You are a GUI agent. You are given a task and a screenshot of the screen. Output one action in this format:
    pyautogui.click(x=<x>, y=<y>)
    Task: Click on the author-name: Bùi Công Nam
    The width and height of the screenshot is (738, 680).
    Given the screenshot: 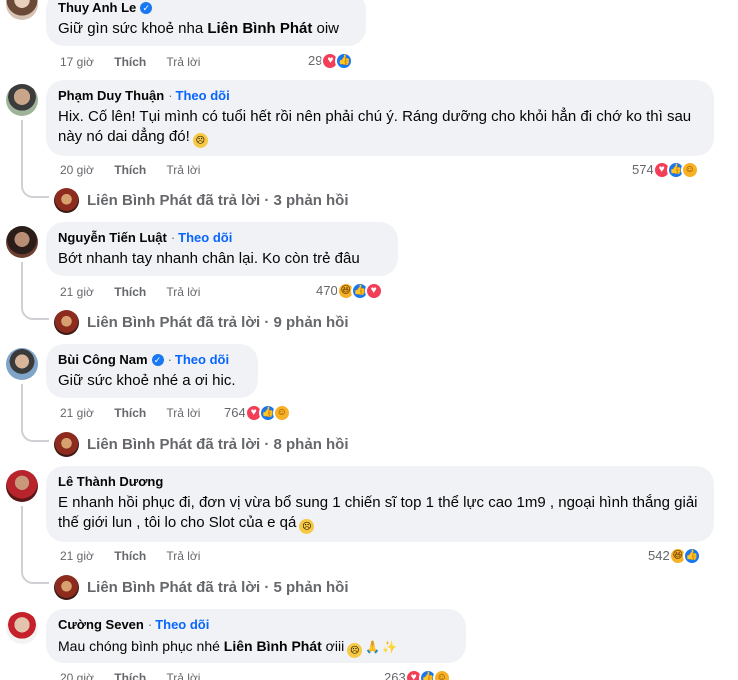 What is the action you would take?
    pyautogui.click(x=103, y=360)
    